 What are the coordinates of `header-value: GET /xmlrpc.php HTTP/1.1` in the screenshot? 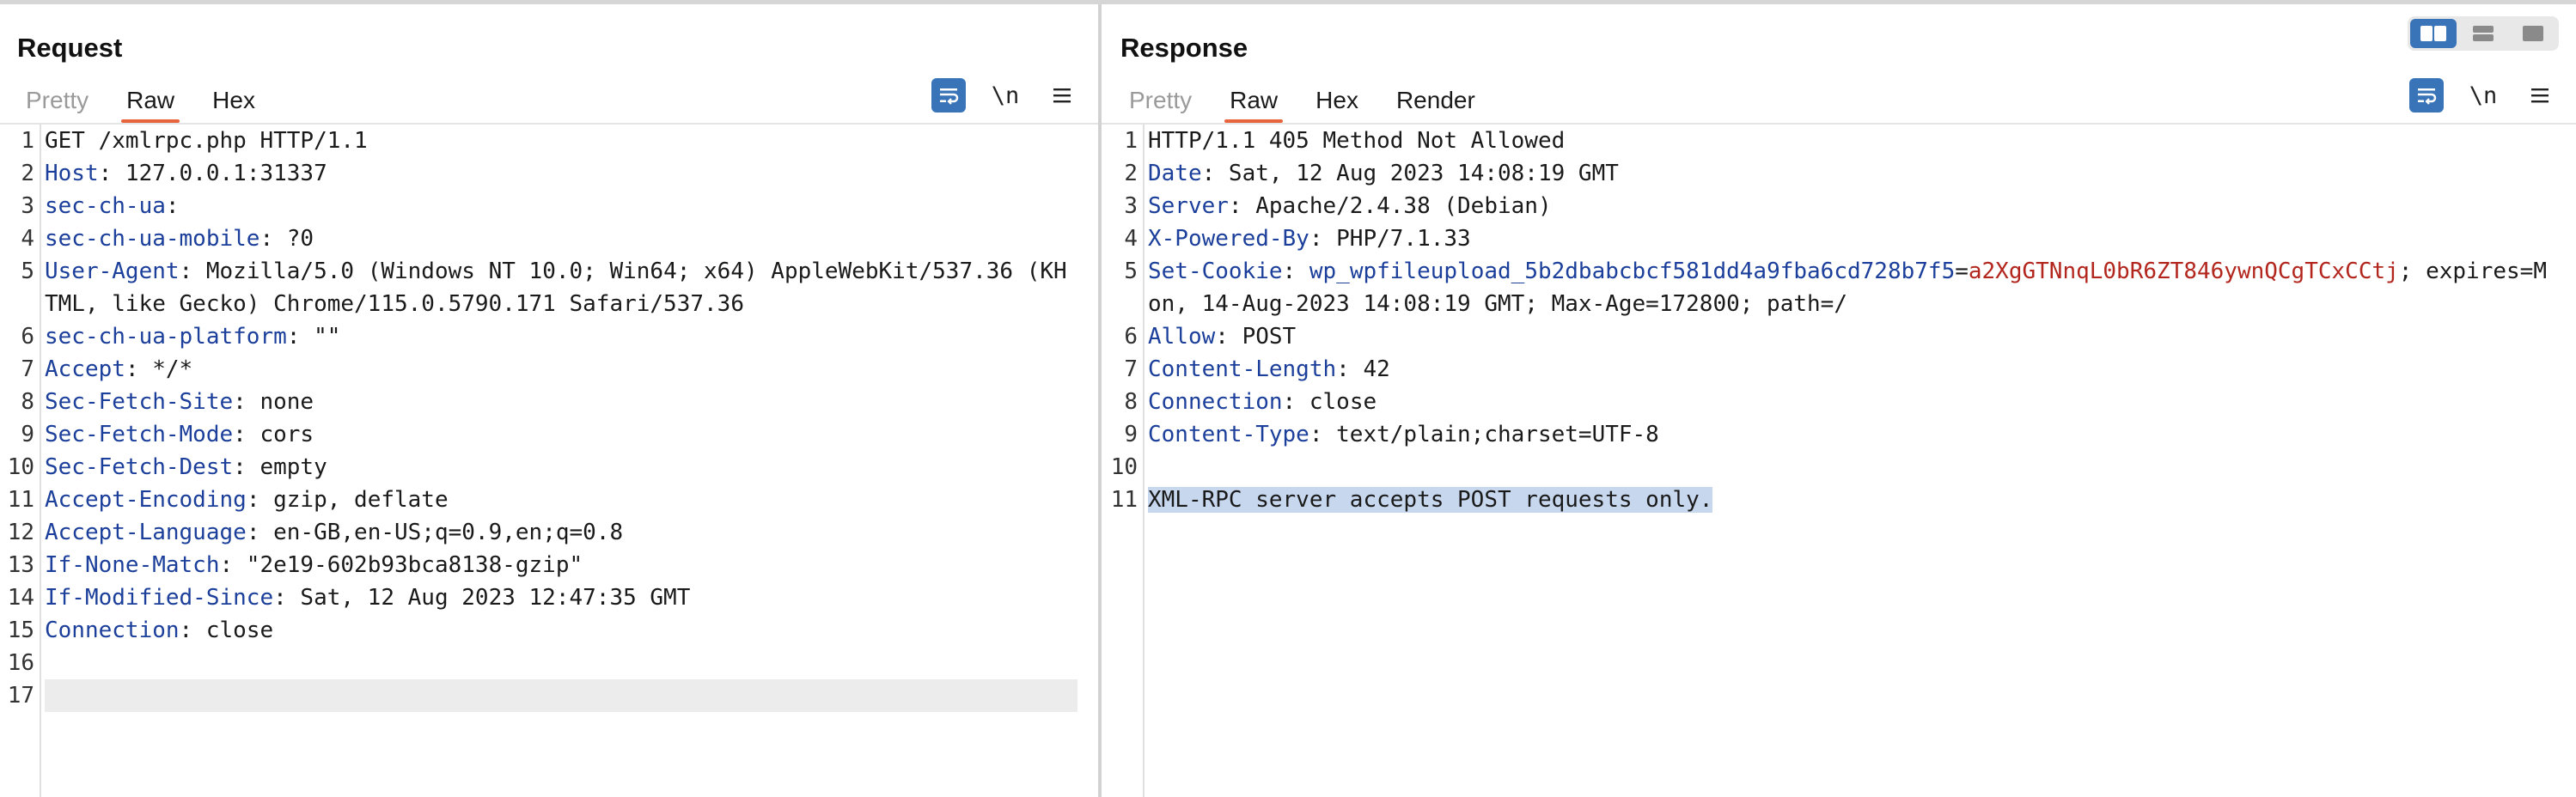 It's located at (206, 141).